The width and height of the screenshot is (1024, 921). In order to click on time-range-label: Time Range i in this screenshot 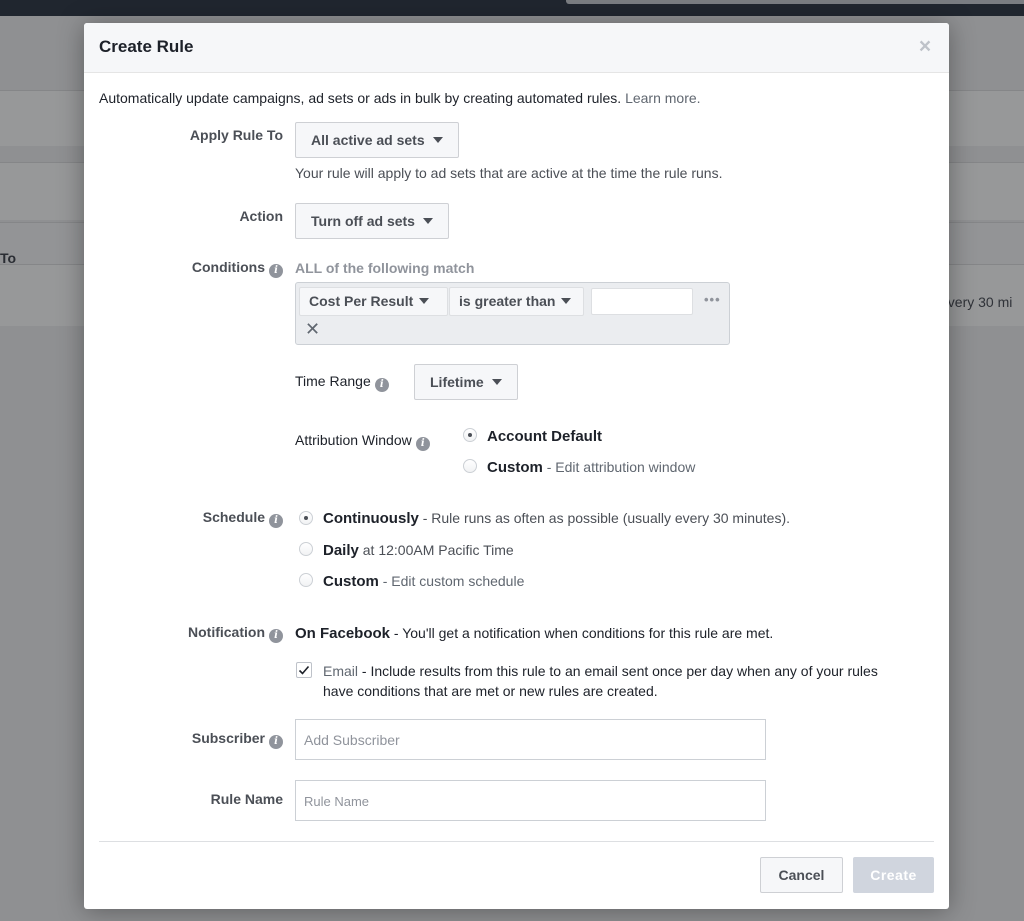, I will do `click(342, 382)`.